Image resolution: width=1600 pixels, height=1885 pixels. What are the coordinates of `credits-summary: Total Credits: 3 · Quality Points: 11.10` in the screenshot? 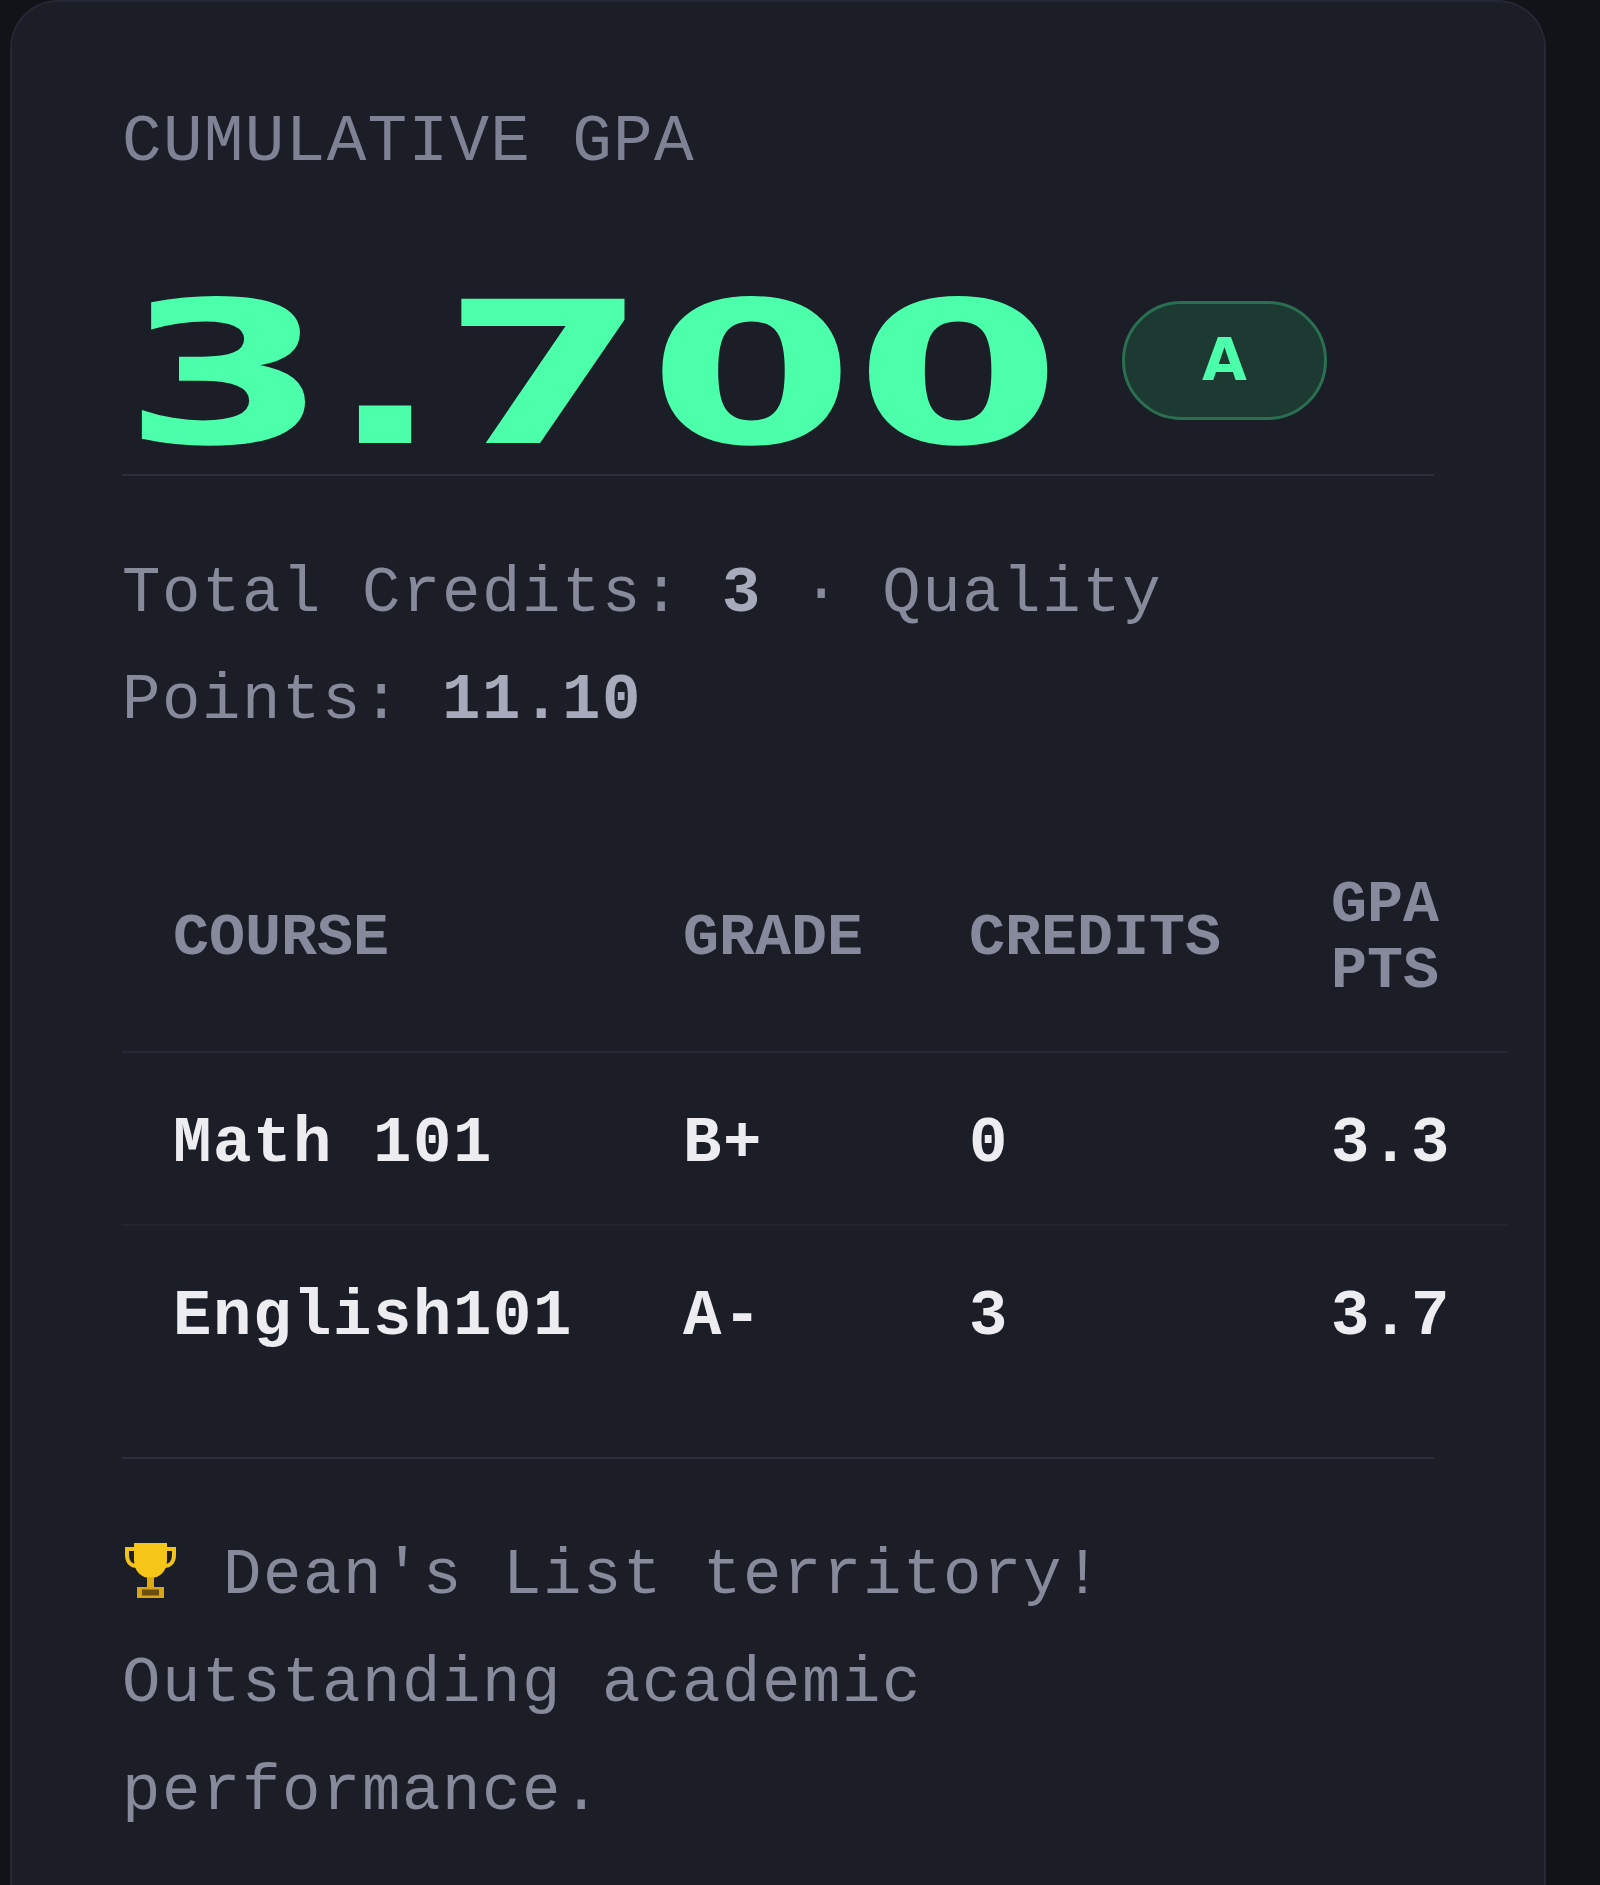 It's located at (643, 648).